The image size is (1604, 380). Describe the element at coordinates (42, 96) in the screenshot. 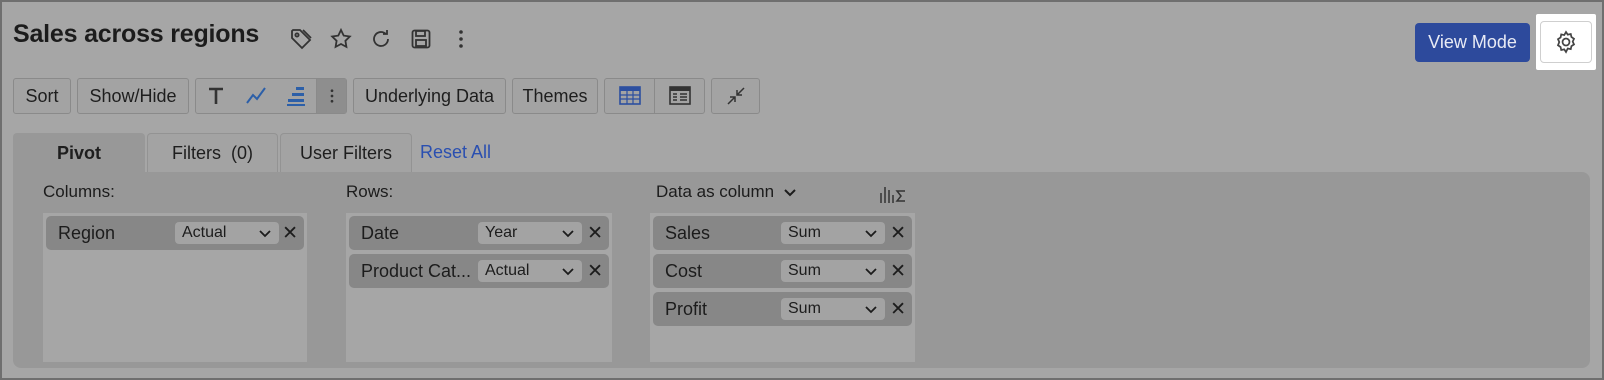

I see `sort-button: Sort` at that location.